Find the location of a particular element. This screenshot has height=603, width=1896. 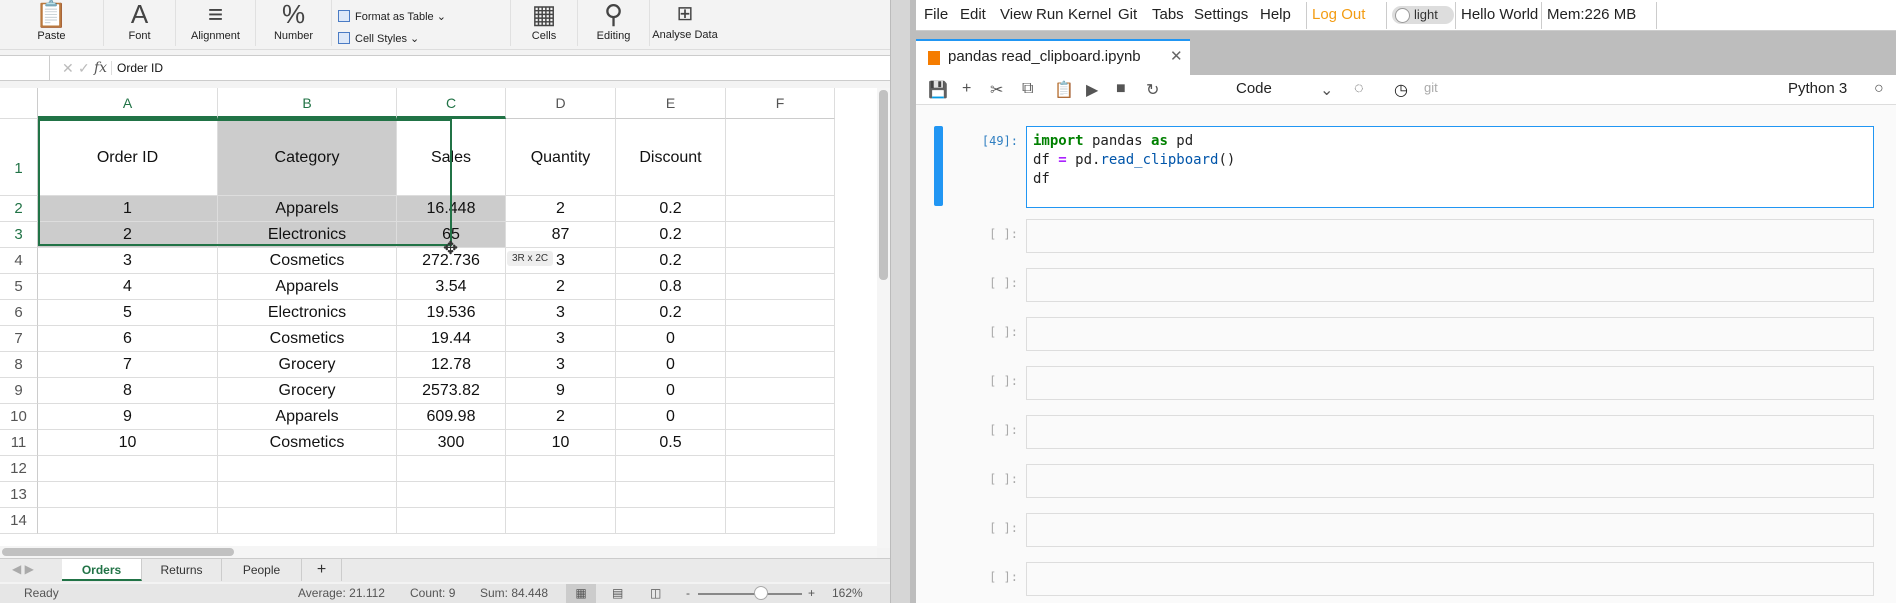

cell-B9: Grocery is located at coordinates (307, 391).